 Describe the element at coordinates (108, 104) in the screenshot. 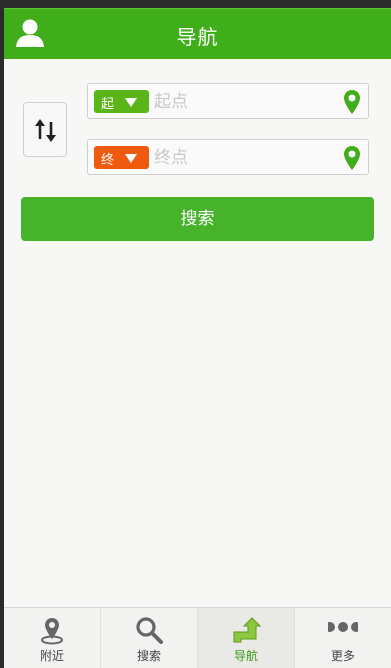

I see `start-tag-label: 起` at that location.